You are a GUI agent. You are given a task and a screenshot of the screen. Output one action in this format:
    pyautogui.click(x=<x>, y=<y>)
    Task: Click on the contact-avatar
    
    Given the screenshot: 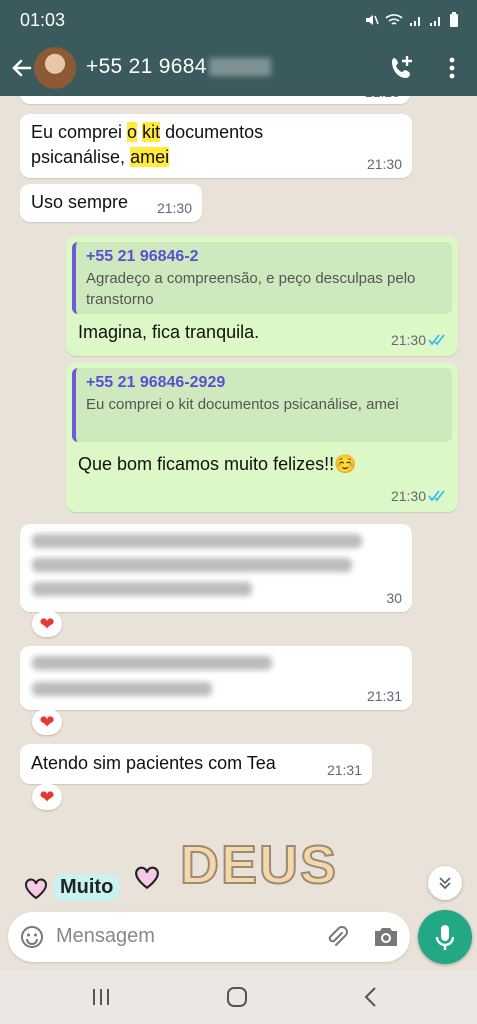 What is the action you would take?
    pyautogui.click(x=55, y=68)
    